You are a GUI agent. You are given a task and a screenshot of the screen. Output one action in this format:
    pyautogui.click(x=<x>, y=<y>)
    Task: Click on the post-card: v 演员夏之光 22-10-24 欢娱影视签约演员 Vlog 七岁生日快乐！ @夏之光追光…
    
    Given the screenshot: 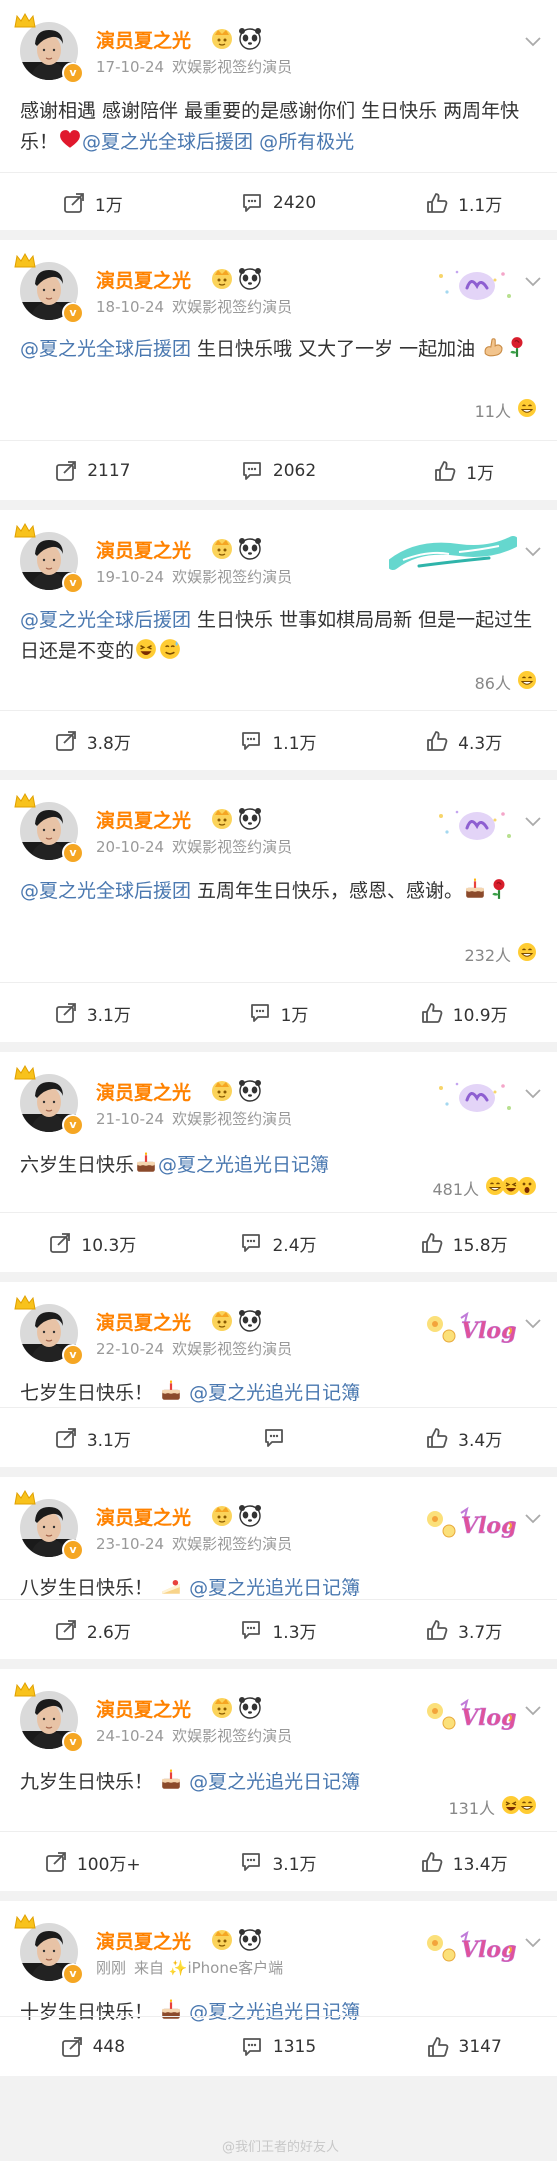 What is the action you would take?
    pyautogui.click(x=278, y=1374)
    